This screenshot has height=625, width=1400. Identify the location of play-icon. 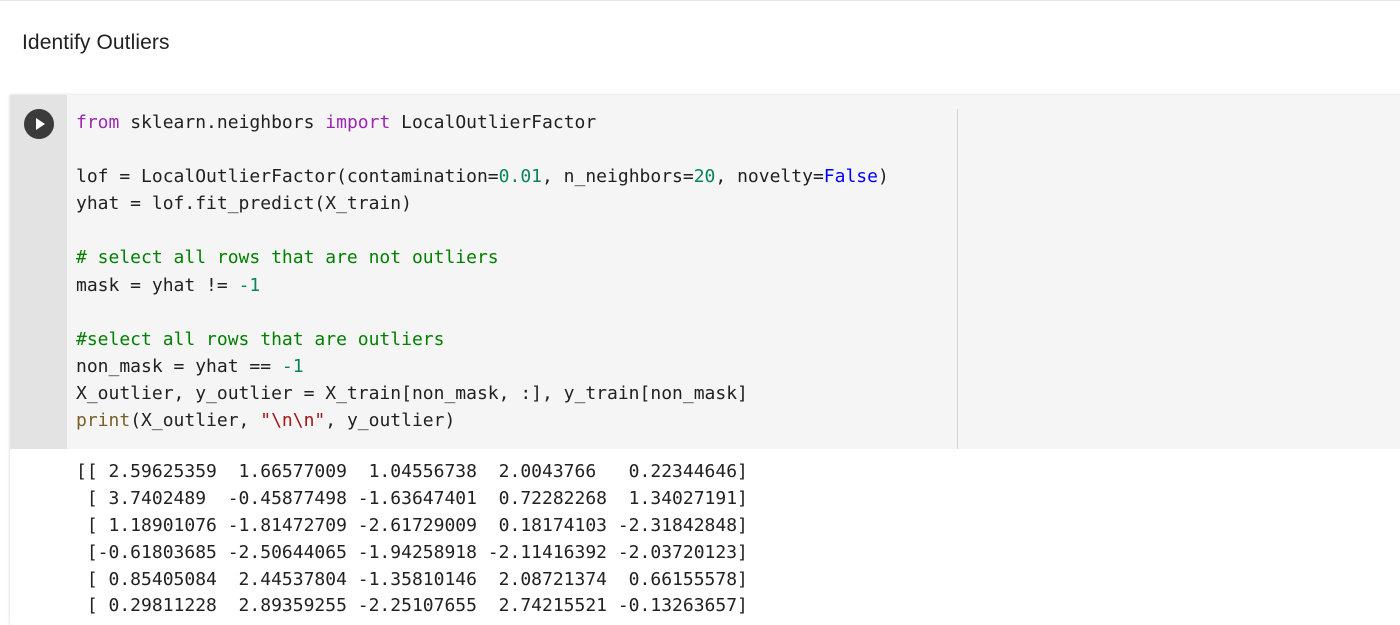
(40, 124).